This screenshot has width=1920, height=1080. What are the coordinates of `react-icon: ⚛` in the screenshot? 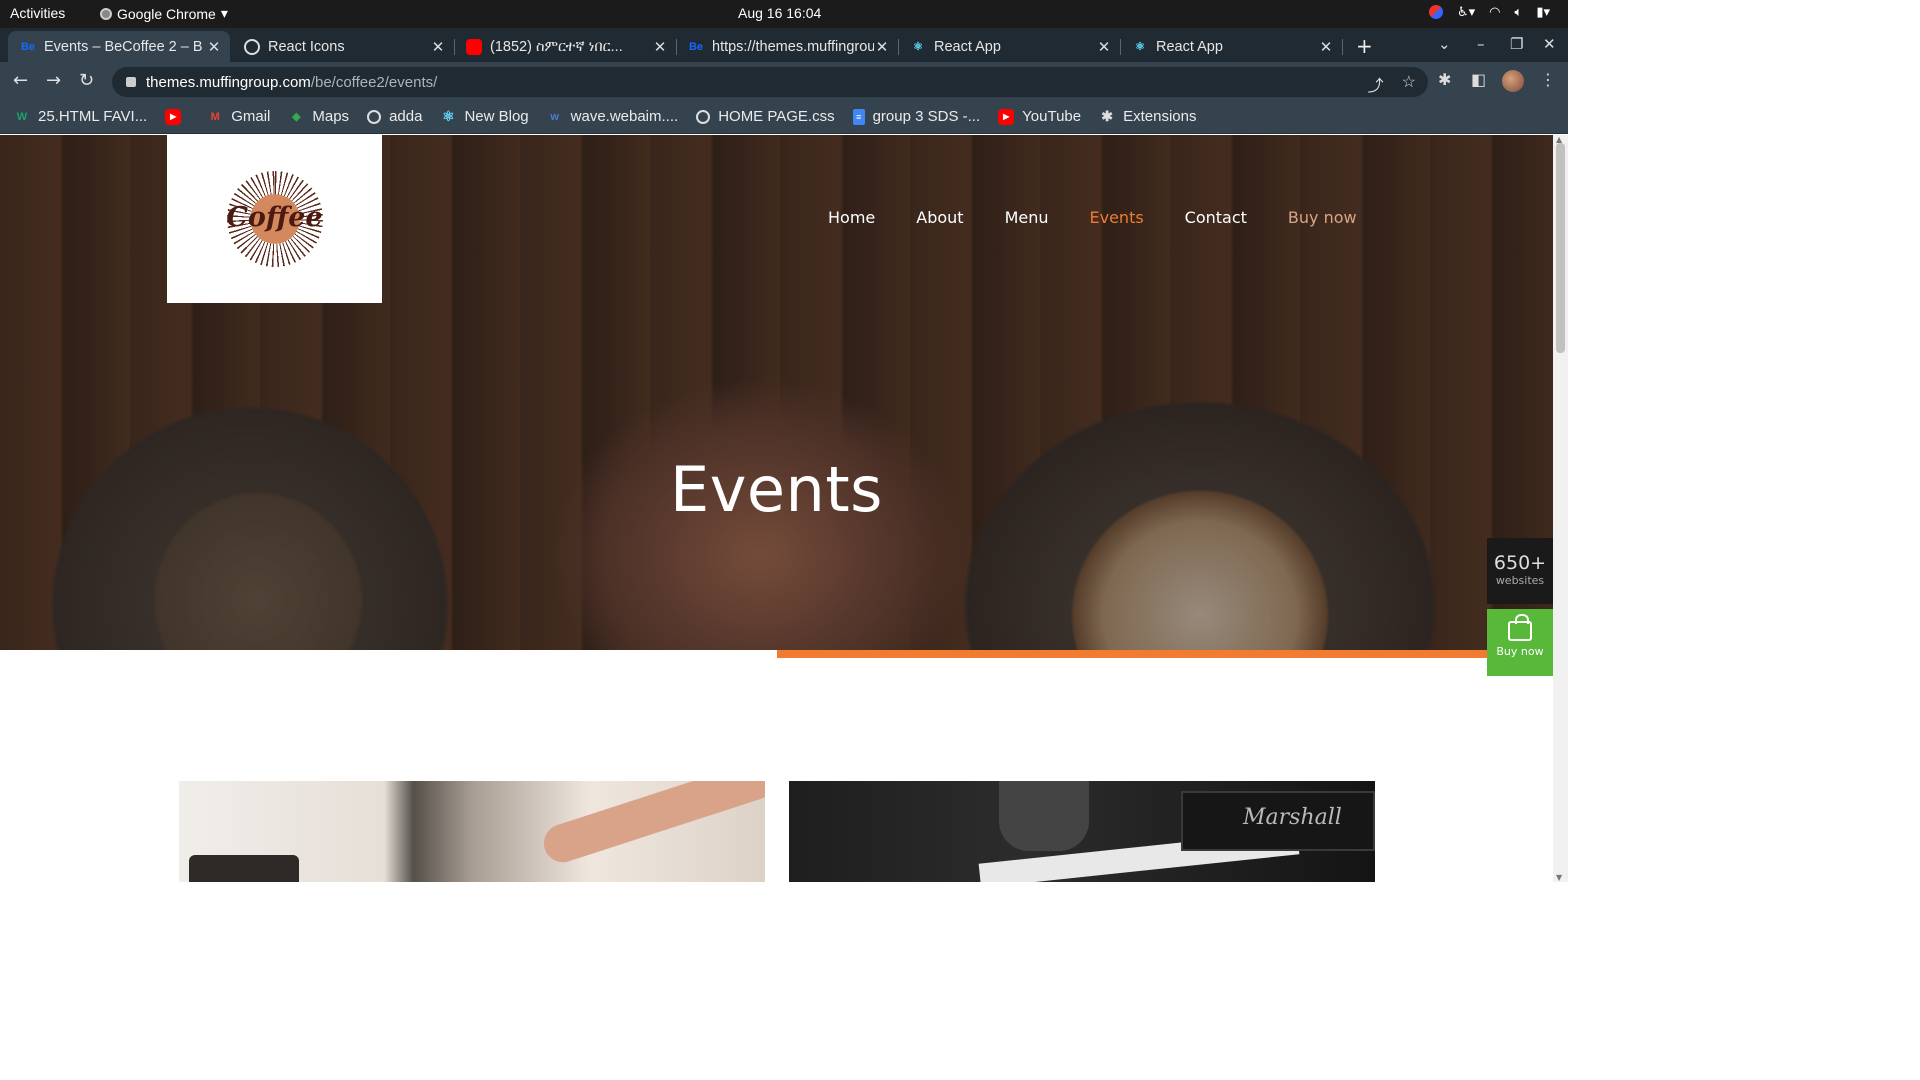 It's located at (918, 47).